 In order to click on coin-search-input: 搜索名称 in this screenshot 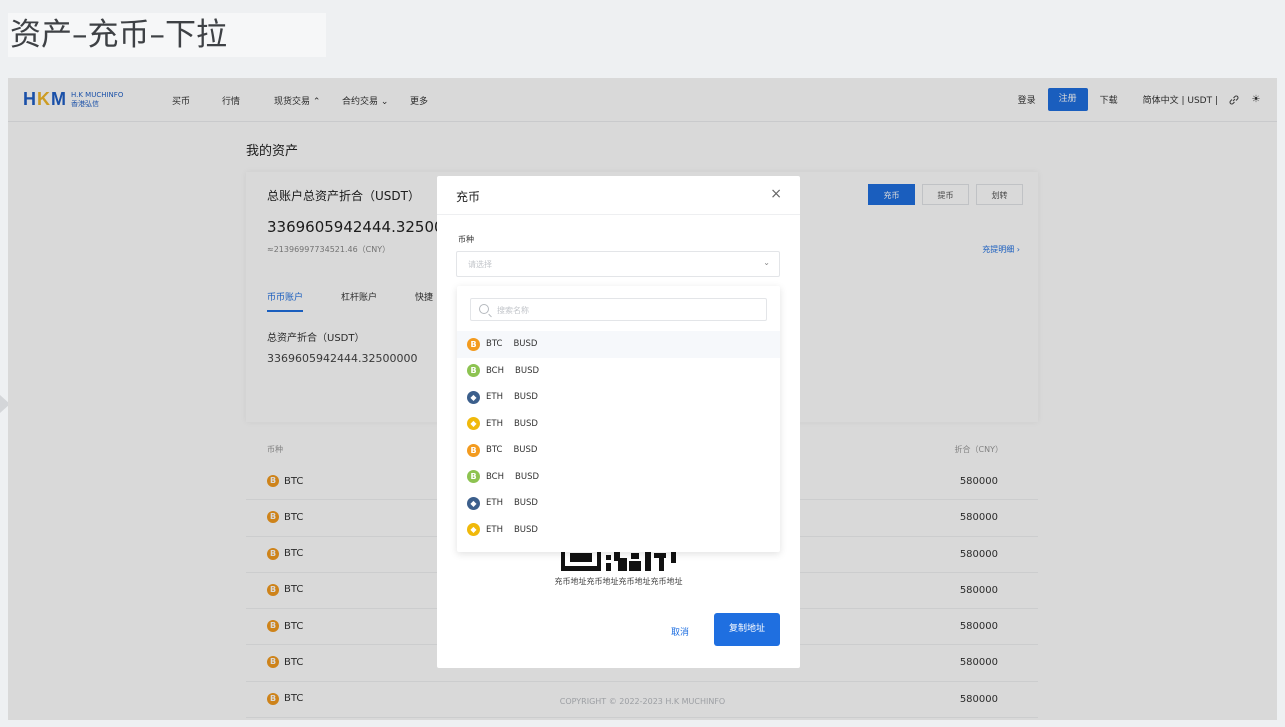, I will do `click(618, 309)`.